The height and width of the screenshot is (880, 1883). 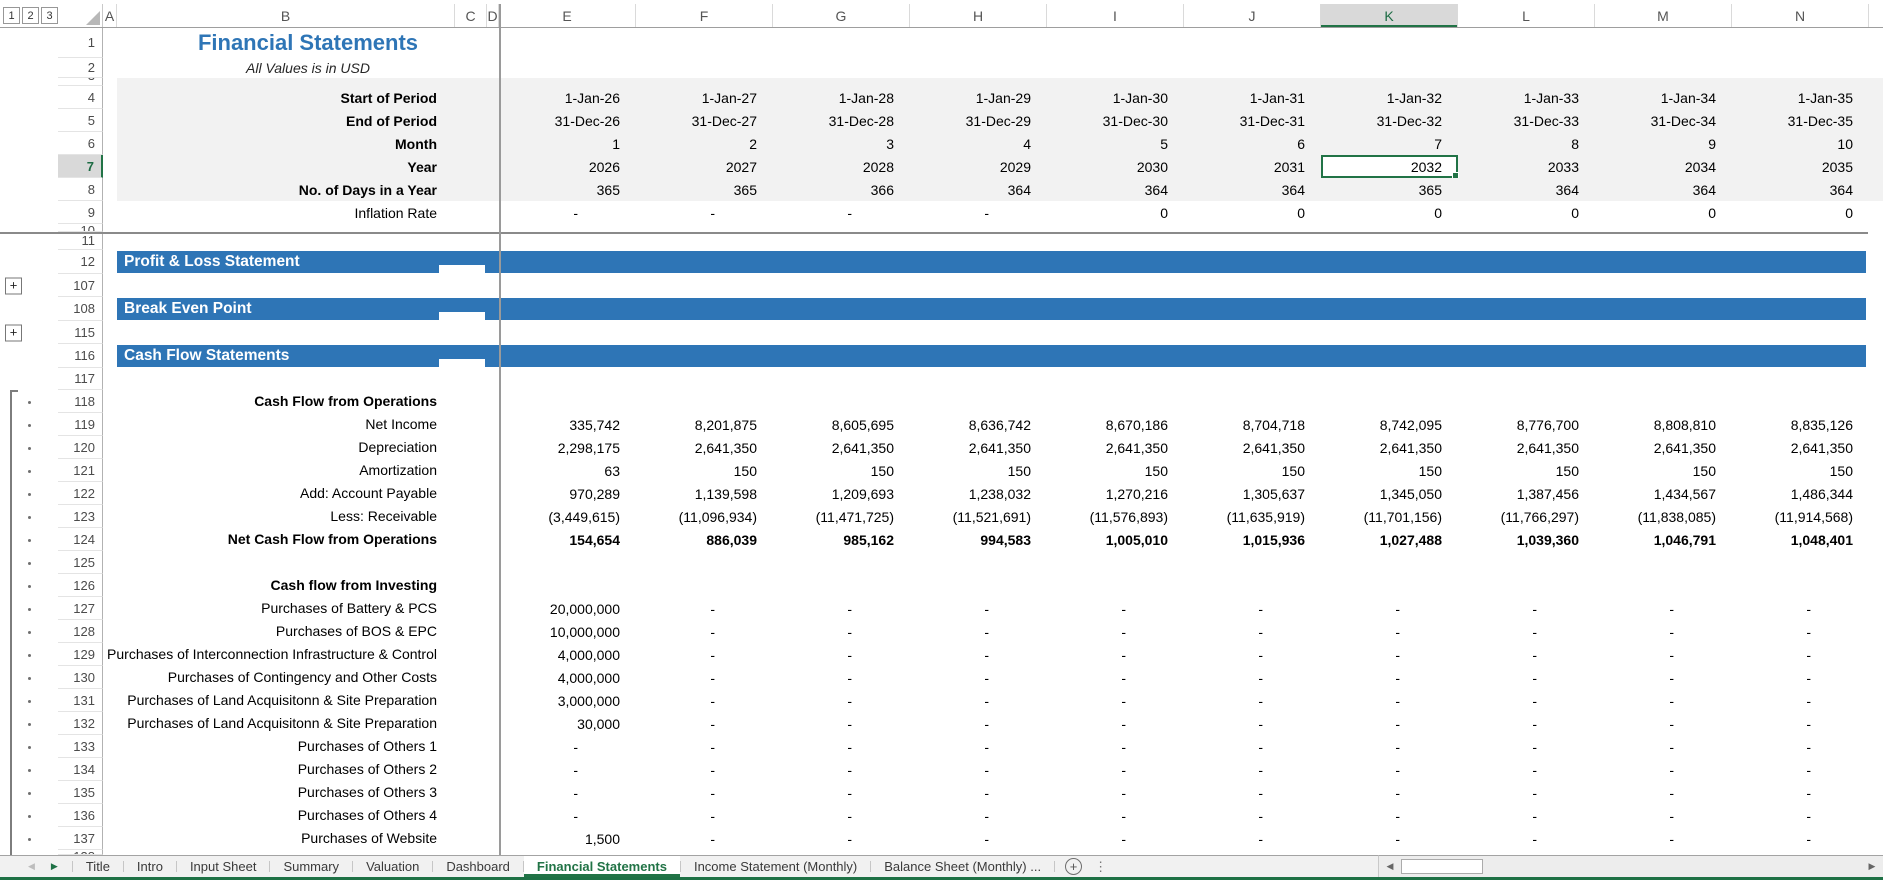 I want to click on cell-F5: 31-Dec-27, so click(x=704, y=120).